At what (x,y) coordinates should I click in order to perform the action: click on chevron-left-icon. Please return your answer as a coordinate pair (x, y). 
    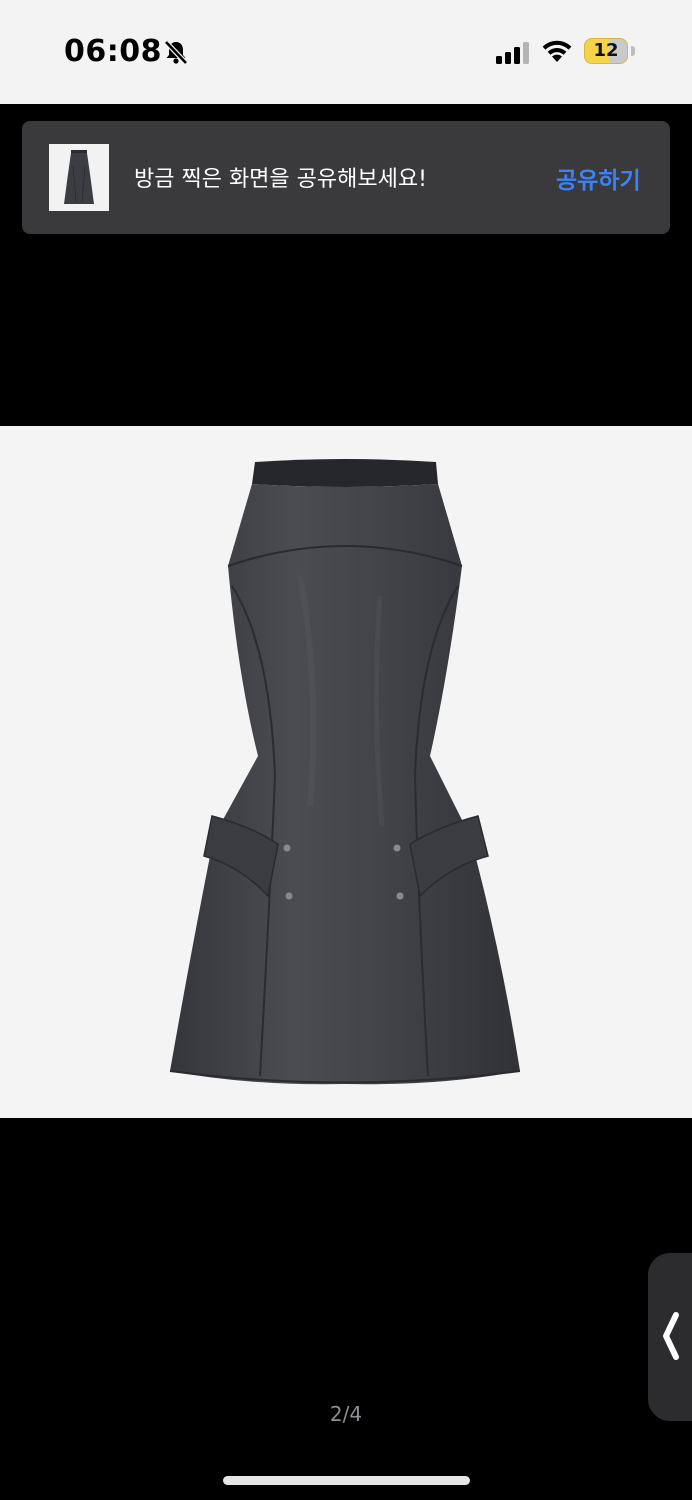
    Looking at the image, I should click on (671, 1336).